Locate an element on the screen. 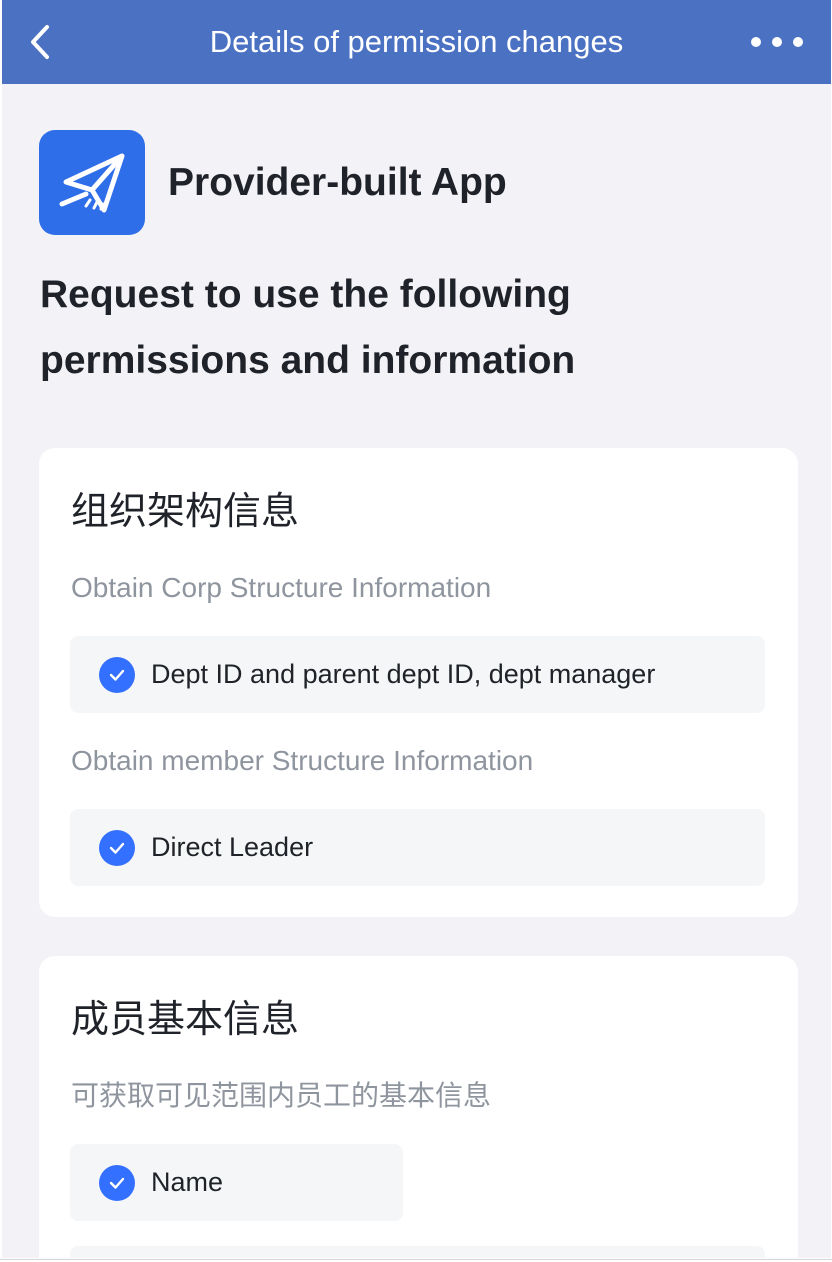 The image size is (832, 1262). permission-item: Dept ID and parent dept ID, dept manager is located at coordinates (417, 674).